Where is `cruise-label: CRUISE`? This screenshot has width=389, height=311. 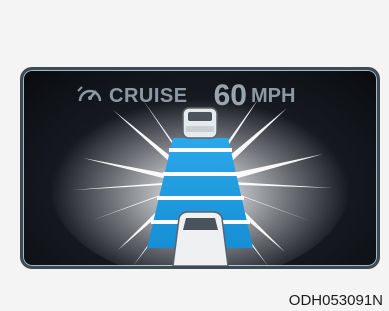
cruise-label: CRUISE is located at coordinates (148, 95).